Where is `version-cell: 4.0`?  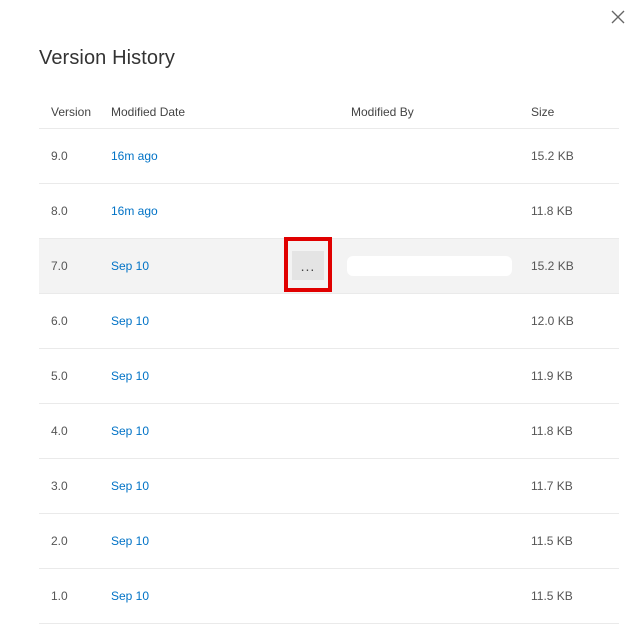 version-cell: 4.0 is located at coordinates (59, 431).